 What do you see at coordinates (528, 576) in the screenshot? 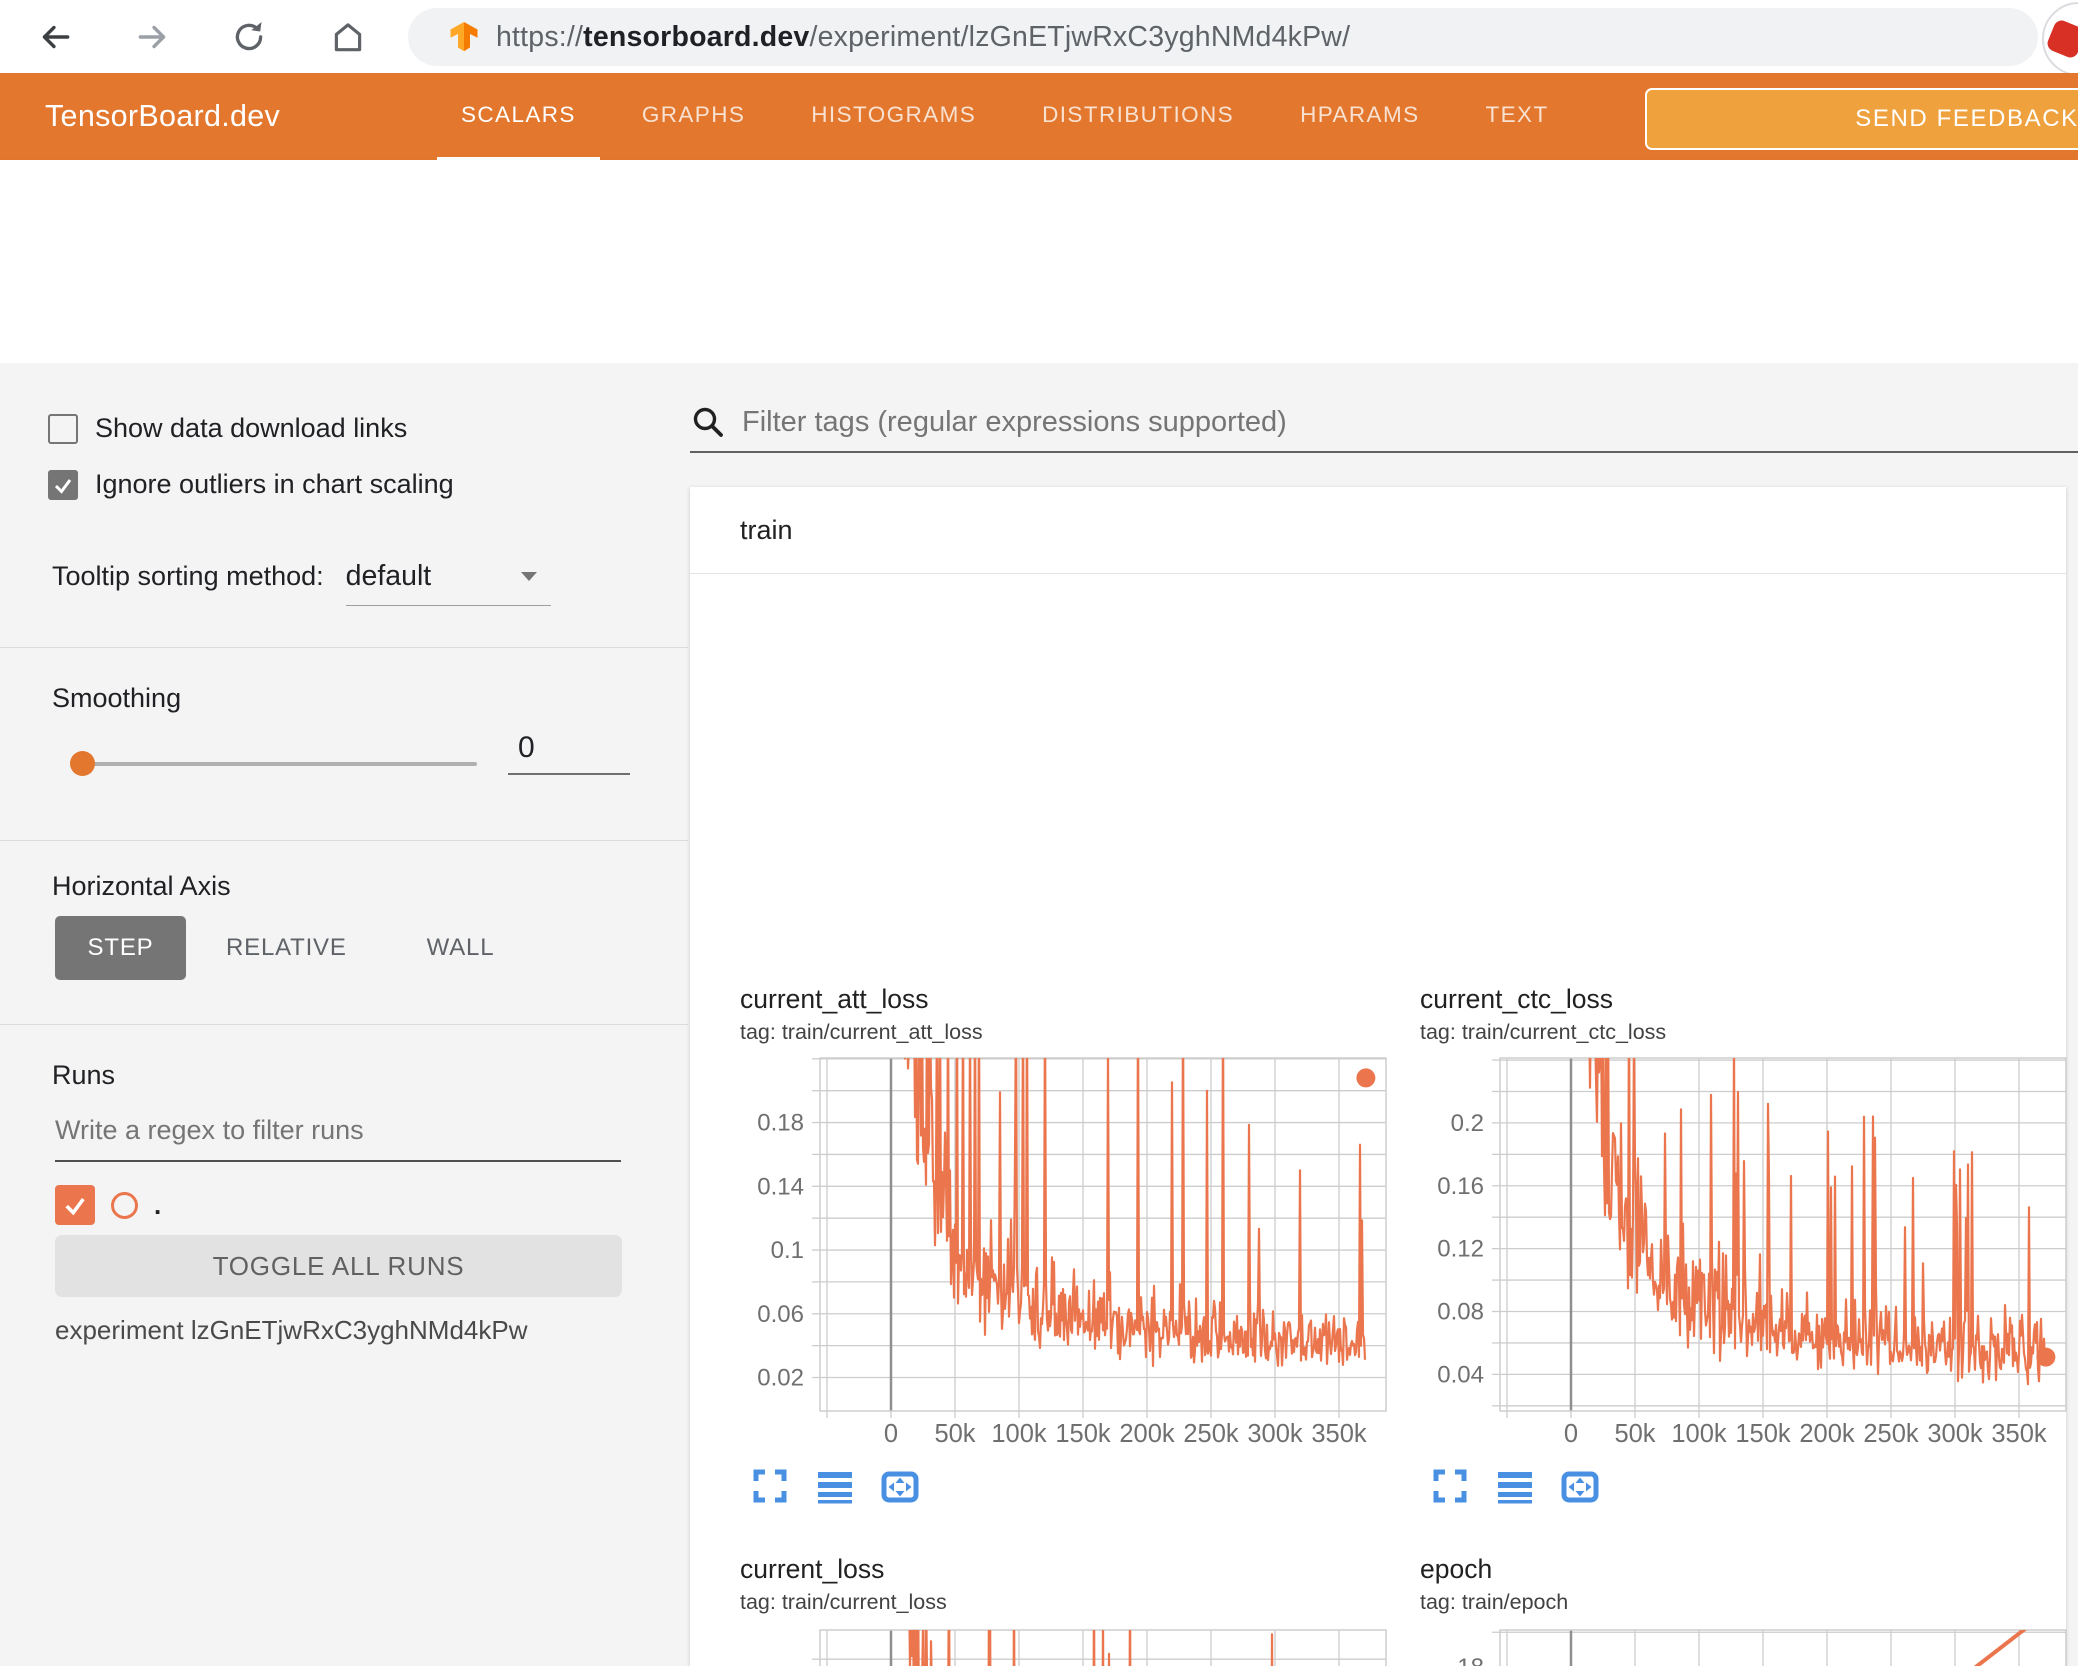
I see `chevron-down-icon` at bounding box center [528, 576].